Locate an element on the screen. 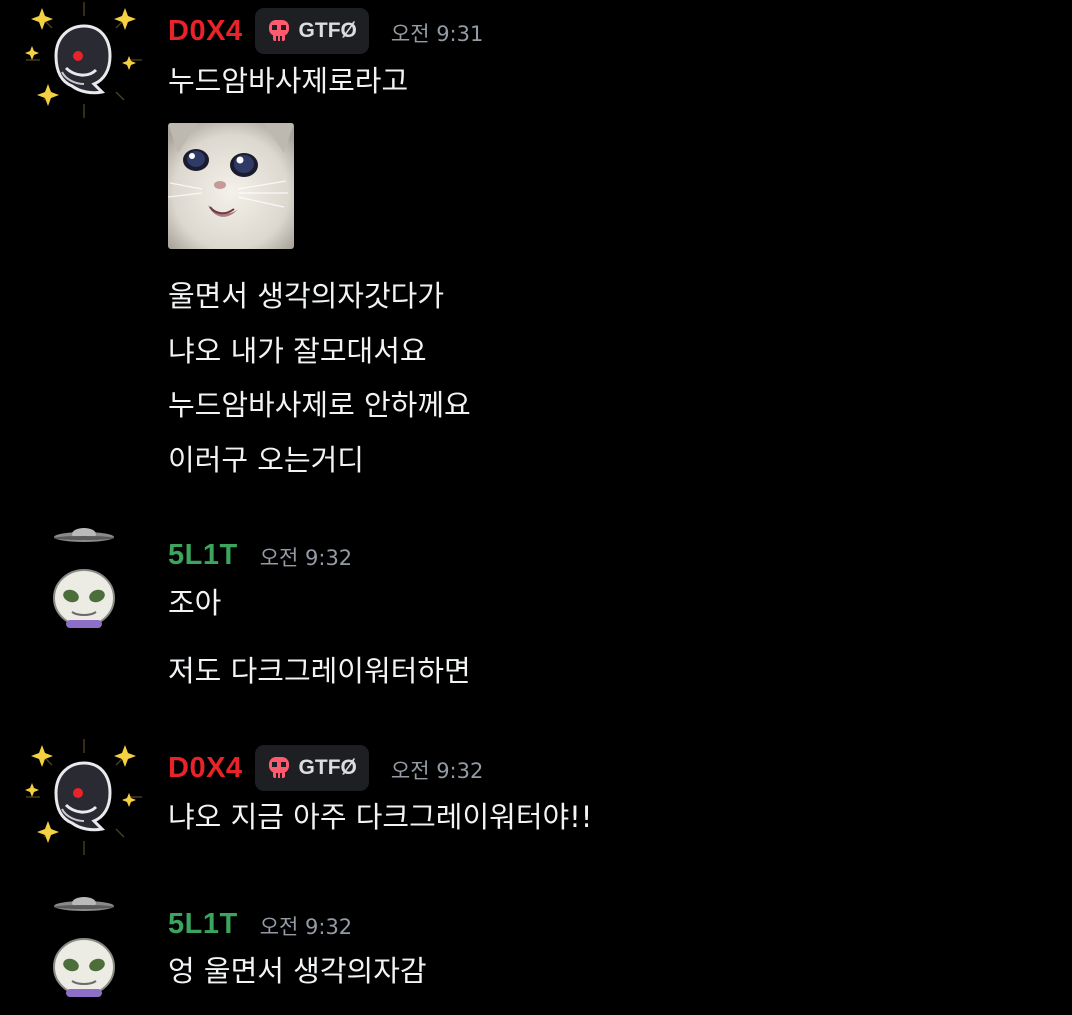 This screenshot has height=1015, width=1072. message-text: 누드암바사제로 안하께요 is located at coordinates (319, 405).